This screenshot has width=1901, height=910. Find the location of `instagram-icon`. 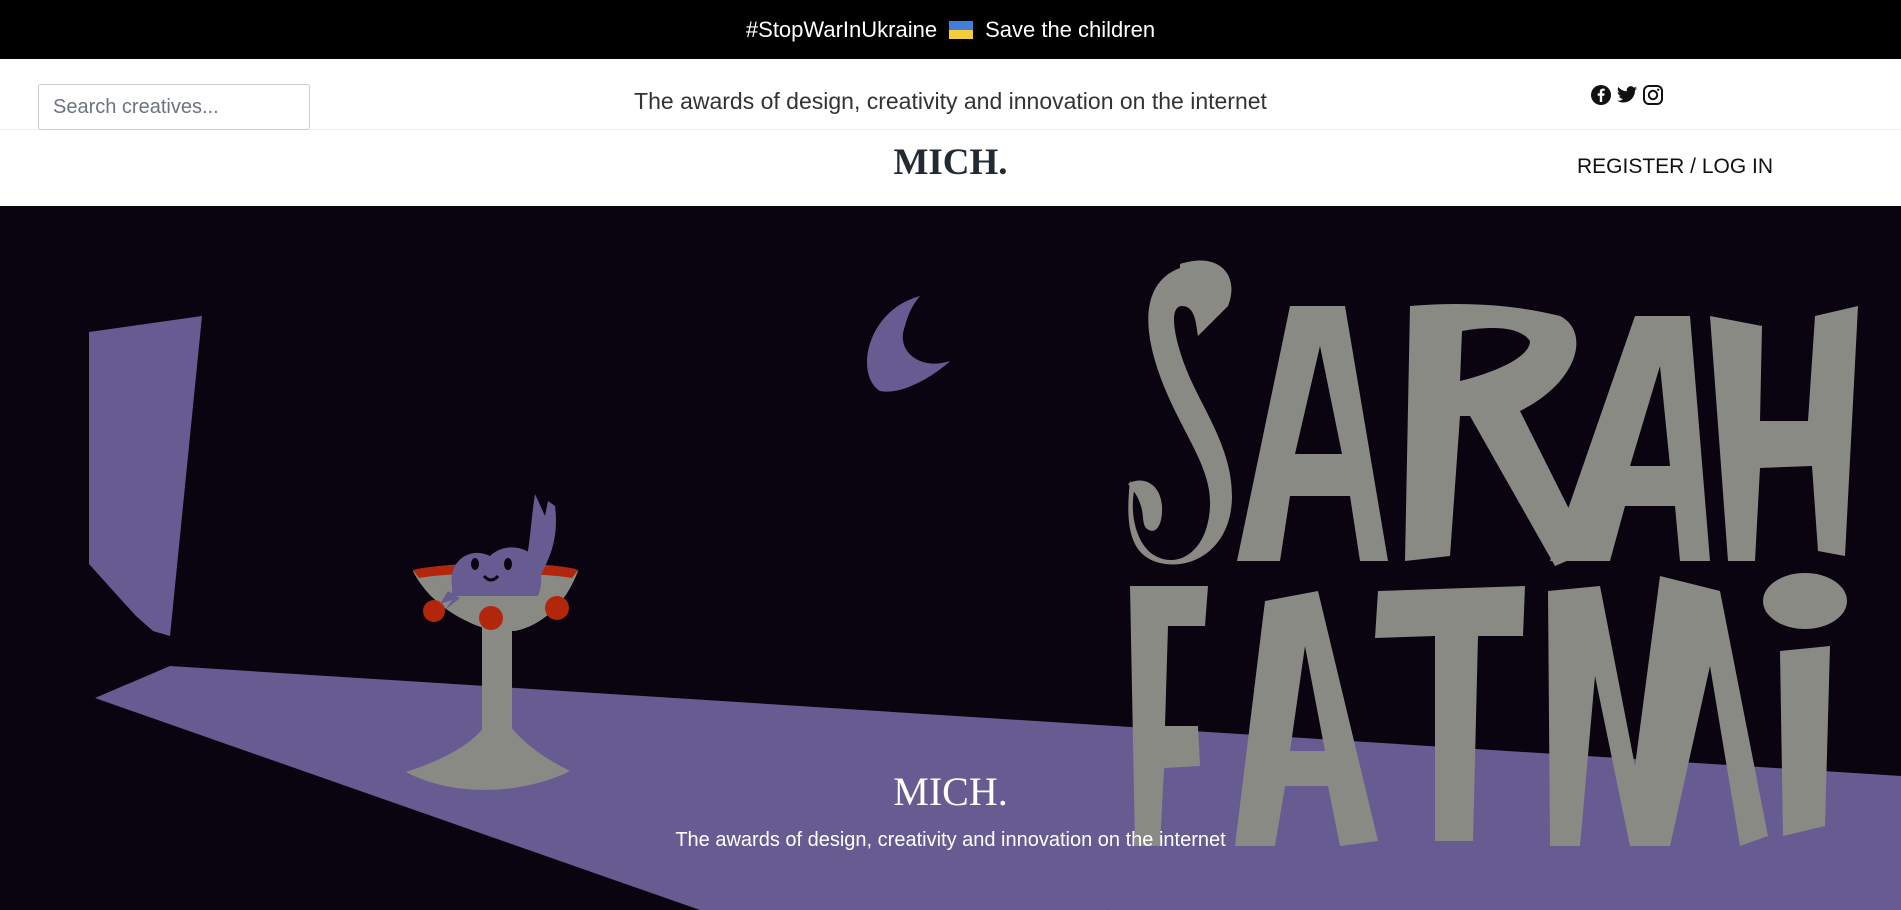

instagram-icon is located at coordinates (1653, 95).